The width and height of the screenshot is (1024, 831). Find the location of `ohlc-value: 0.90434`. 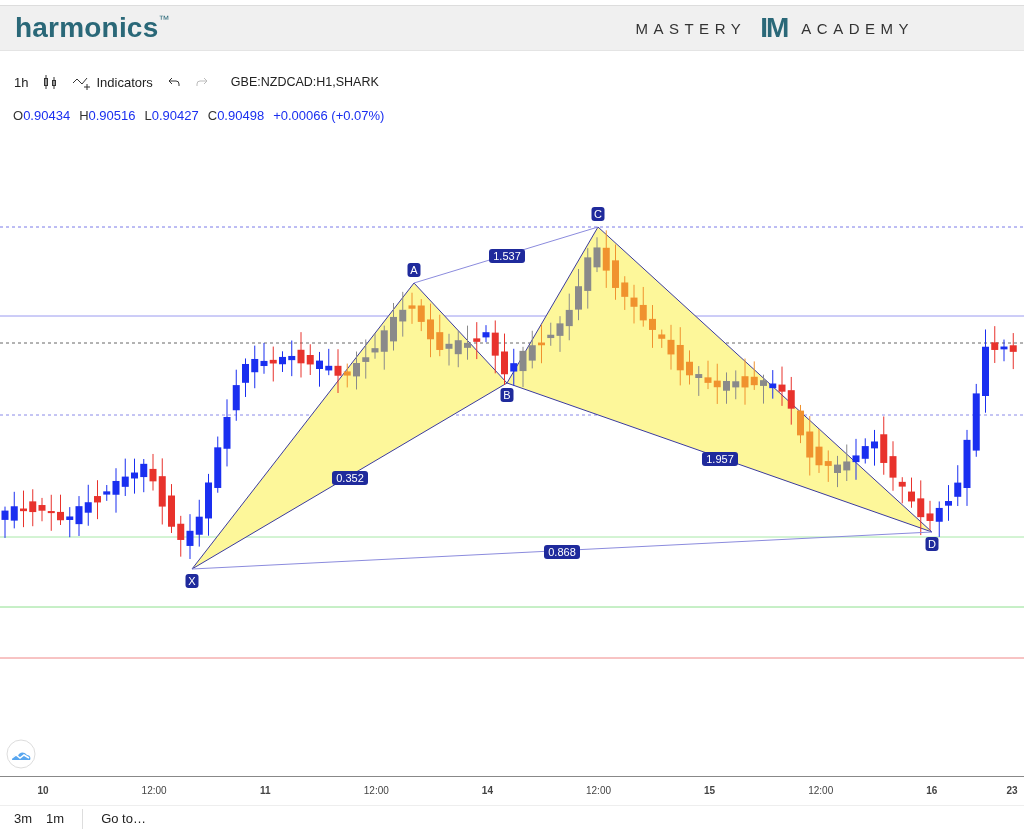

ohlc-value: 0.90434 is located at coordinates (47, 115).